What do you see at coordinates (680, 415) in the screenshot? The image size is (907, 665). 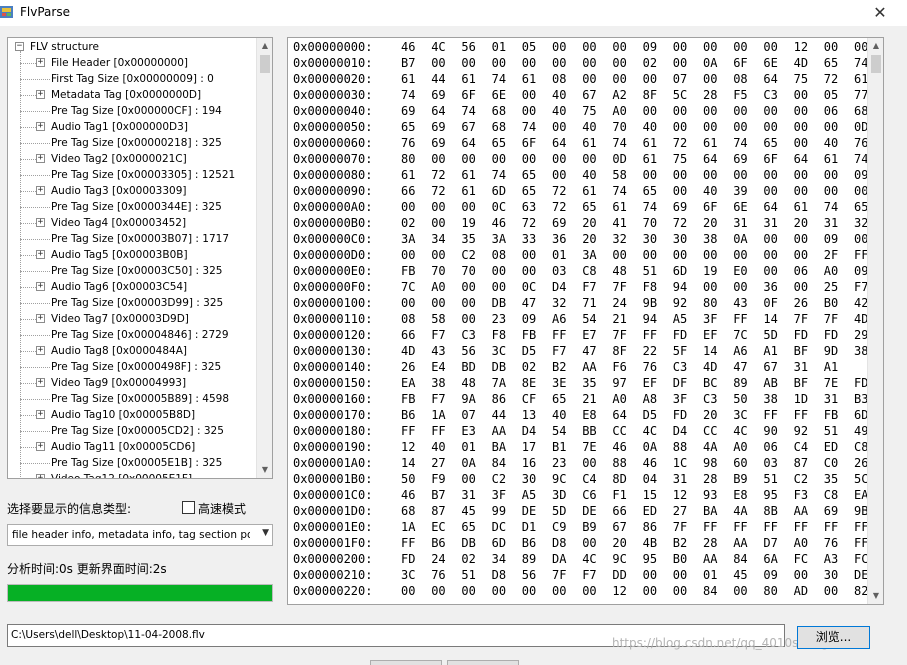 I see `hex-byte: FD` at bounding box center [680, 415].